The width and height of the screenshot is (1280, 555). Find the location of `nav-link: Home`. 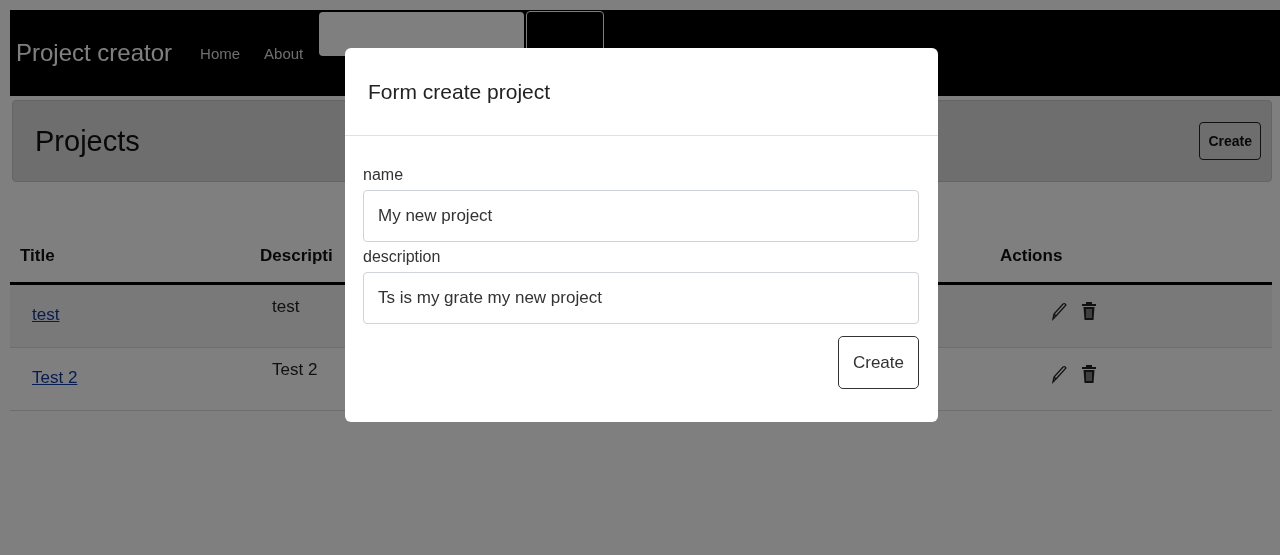

nav-link: Home is located at coordinates (220, 53).